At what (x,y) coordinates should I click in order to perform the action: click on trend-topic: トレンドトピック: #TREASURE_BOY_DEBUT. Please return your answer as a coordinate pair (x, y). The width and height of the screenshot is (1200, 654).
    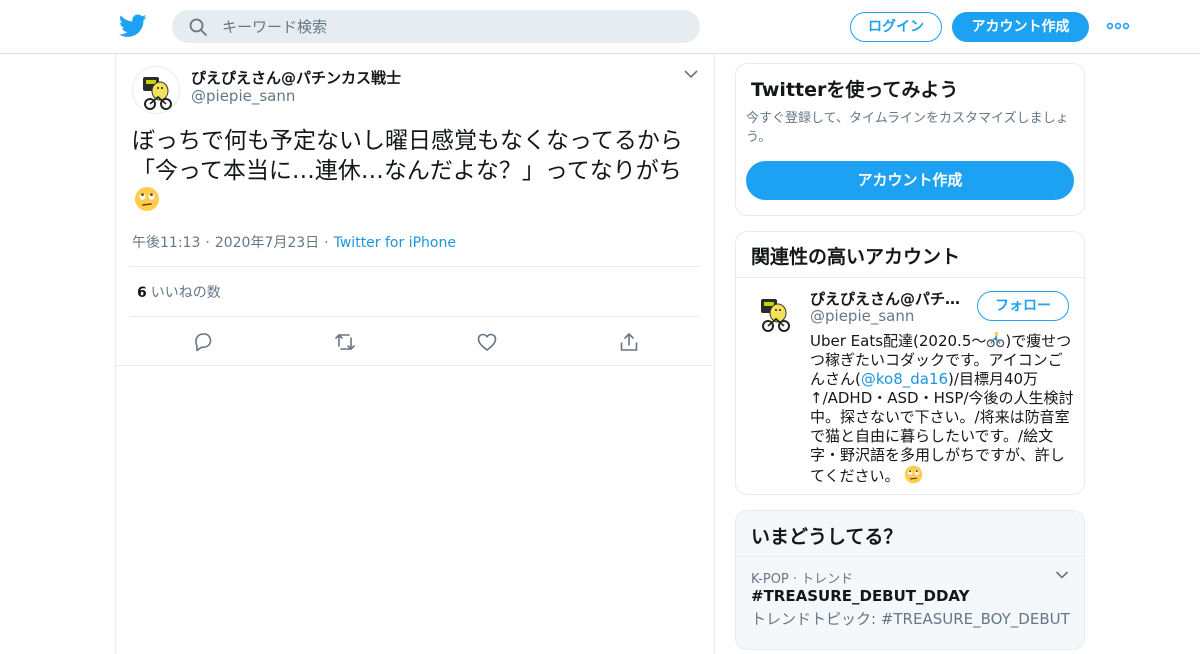
    Looking at the image, I should click on (910, 618).